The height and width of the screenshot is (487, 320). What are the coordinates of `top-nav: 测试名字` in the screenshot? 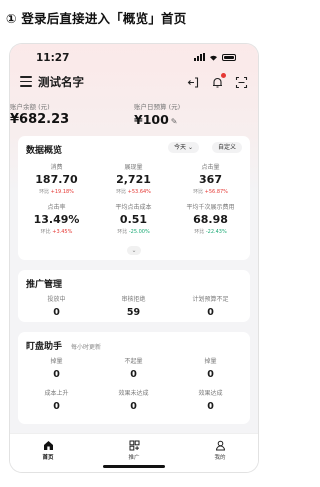 It's located at (134, 83).